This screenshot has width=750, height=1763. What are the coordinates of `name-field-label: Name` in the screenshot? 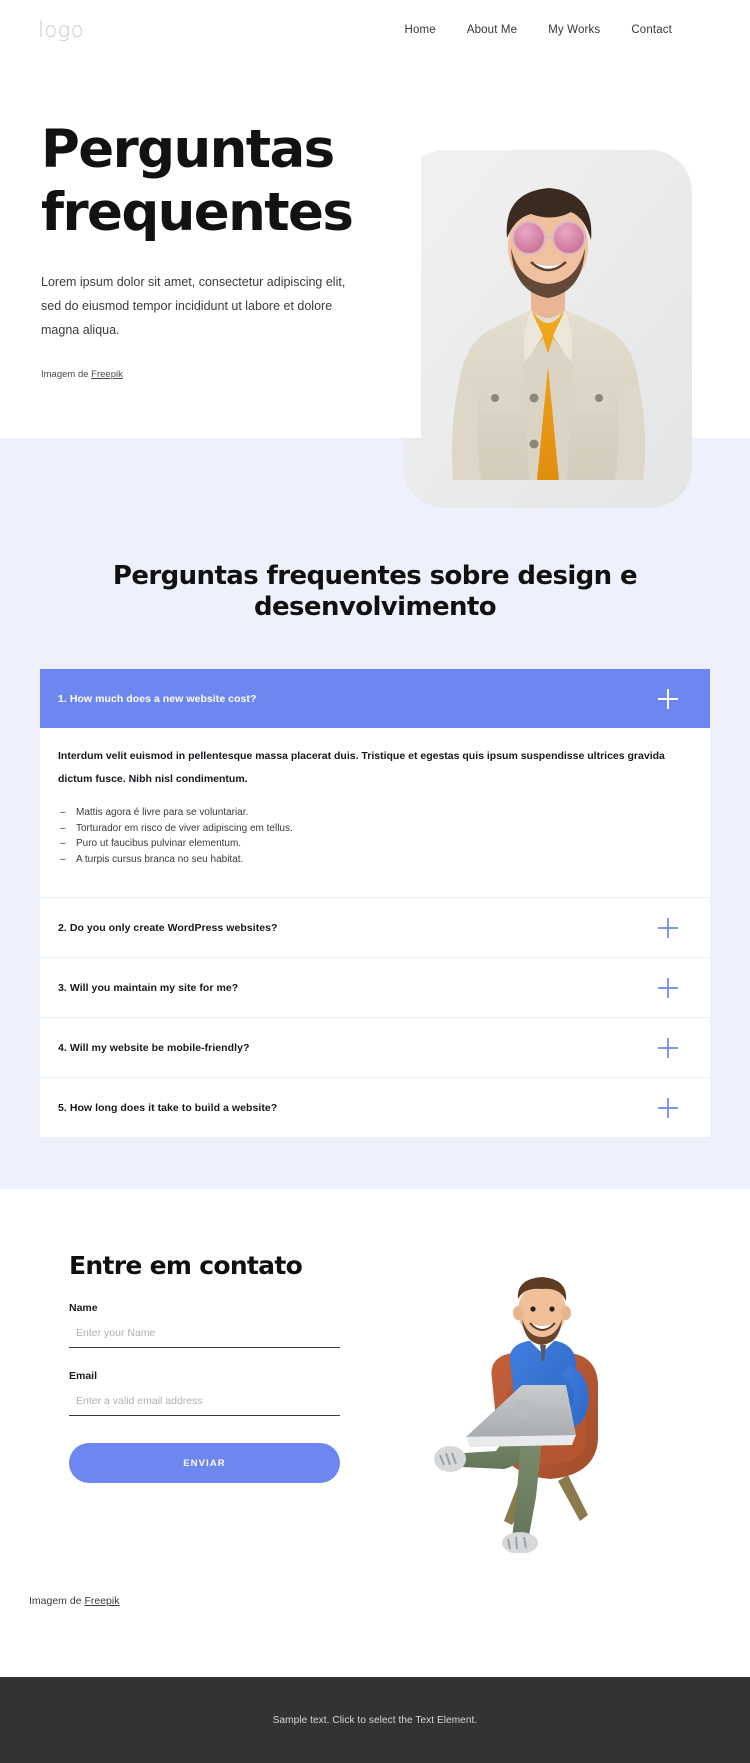 It's located at (83, 1308).